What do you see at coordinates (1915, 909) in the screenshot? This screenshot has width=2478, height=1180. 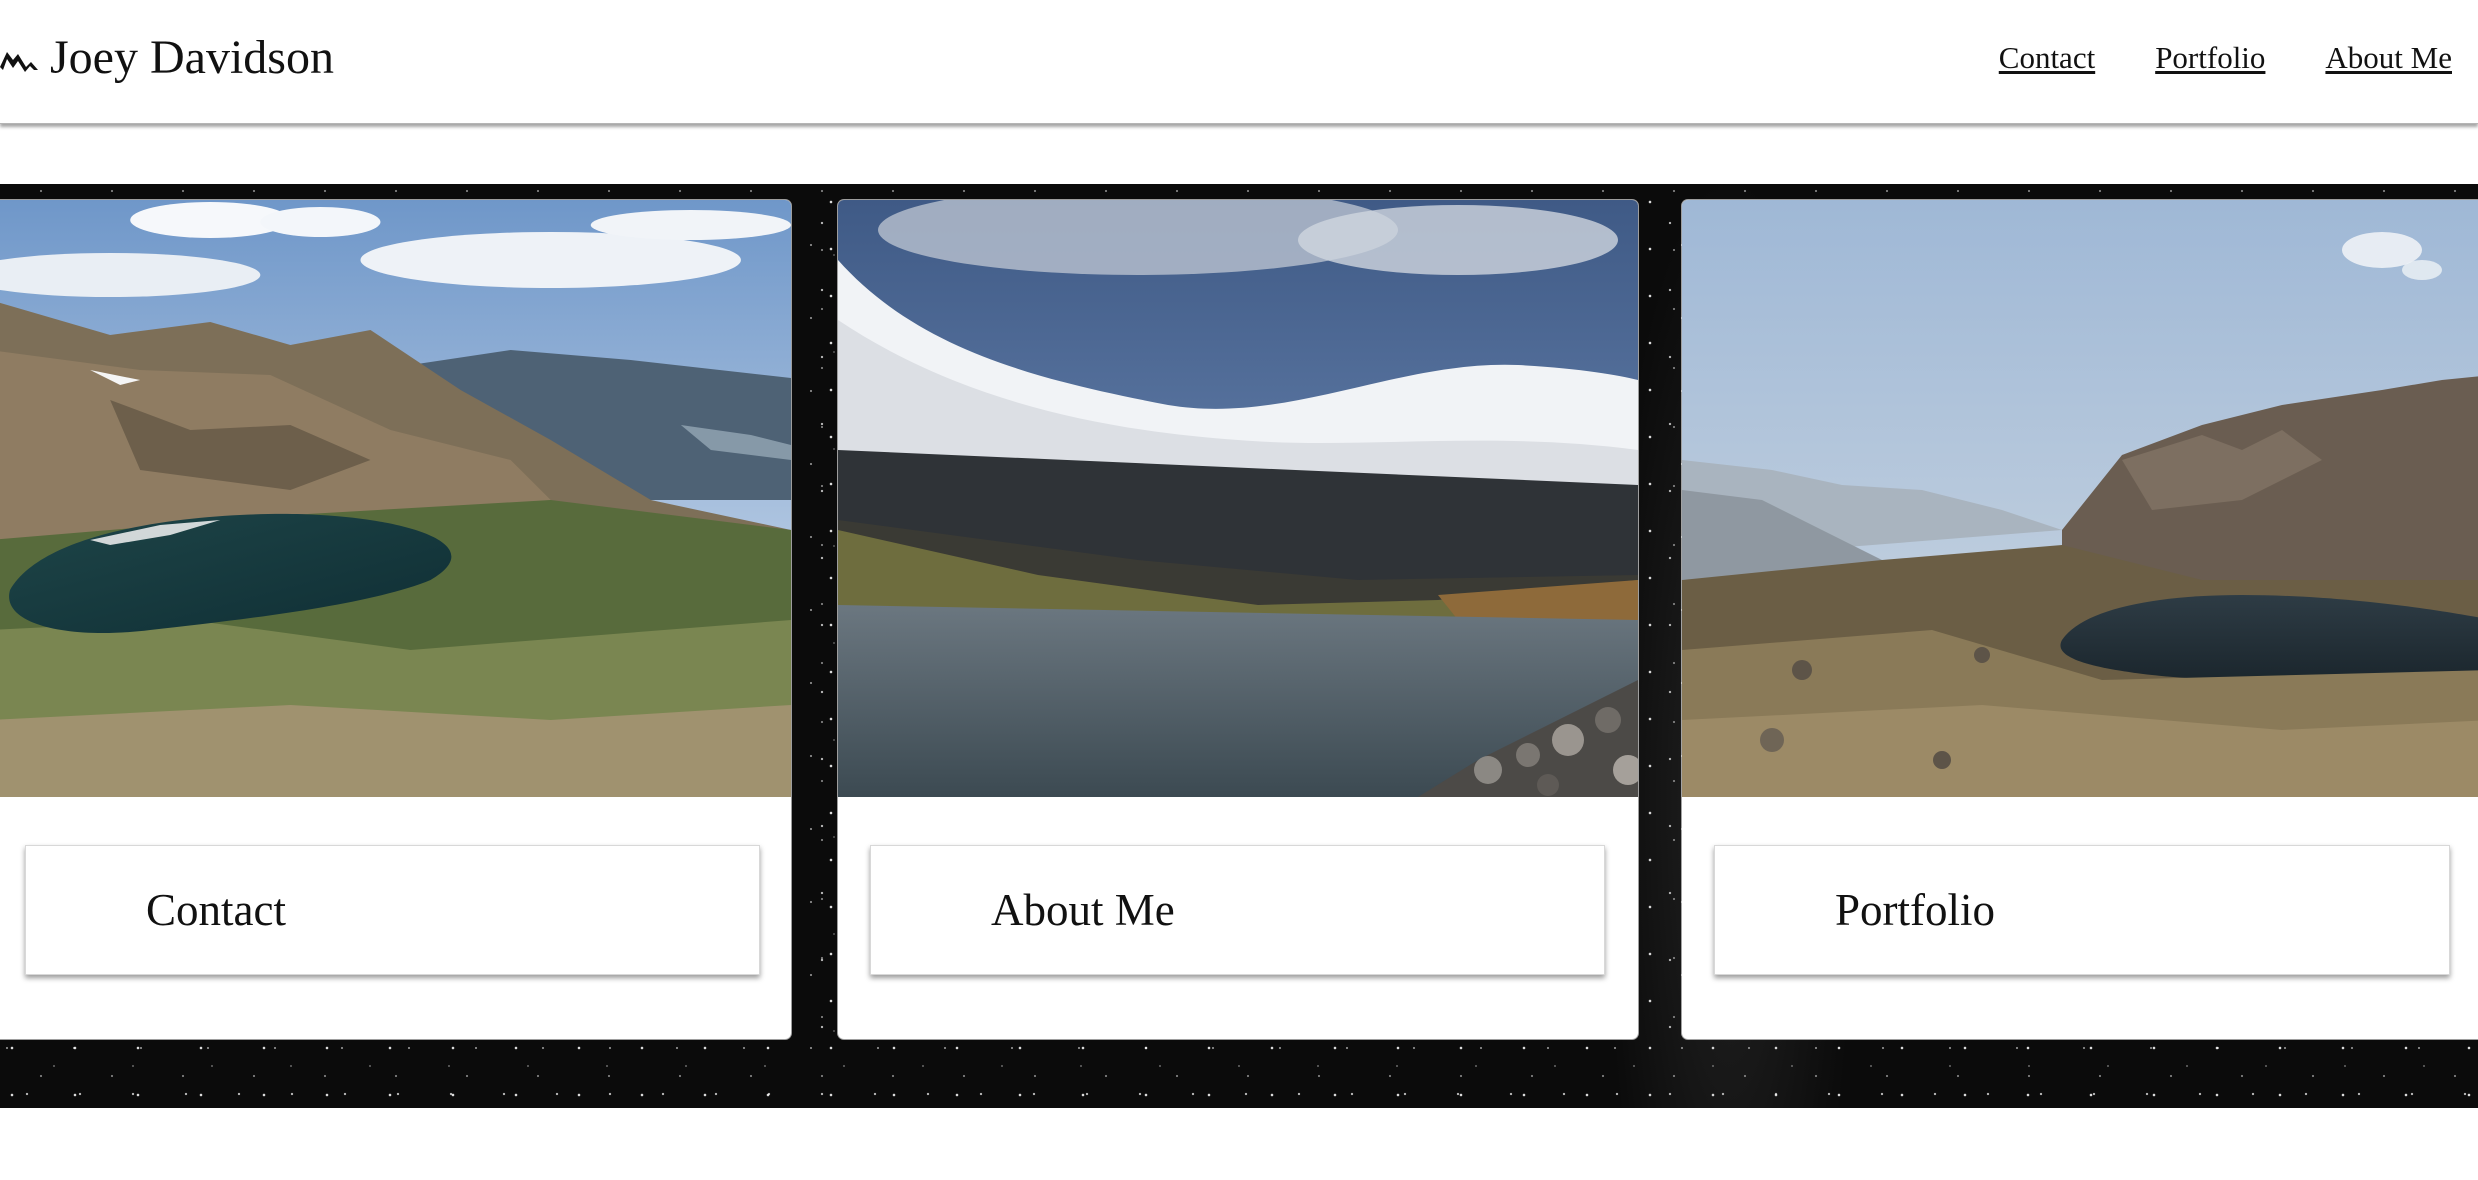 I see `card-label-portfolio: Portfolio` at bounding box center [1915, 909].